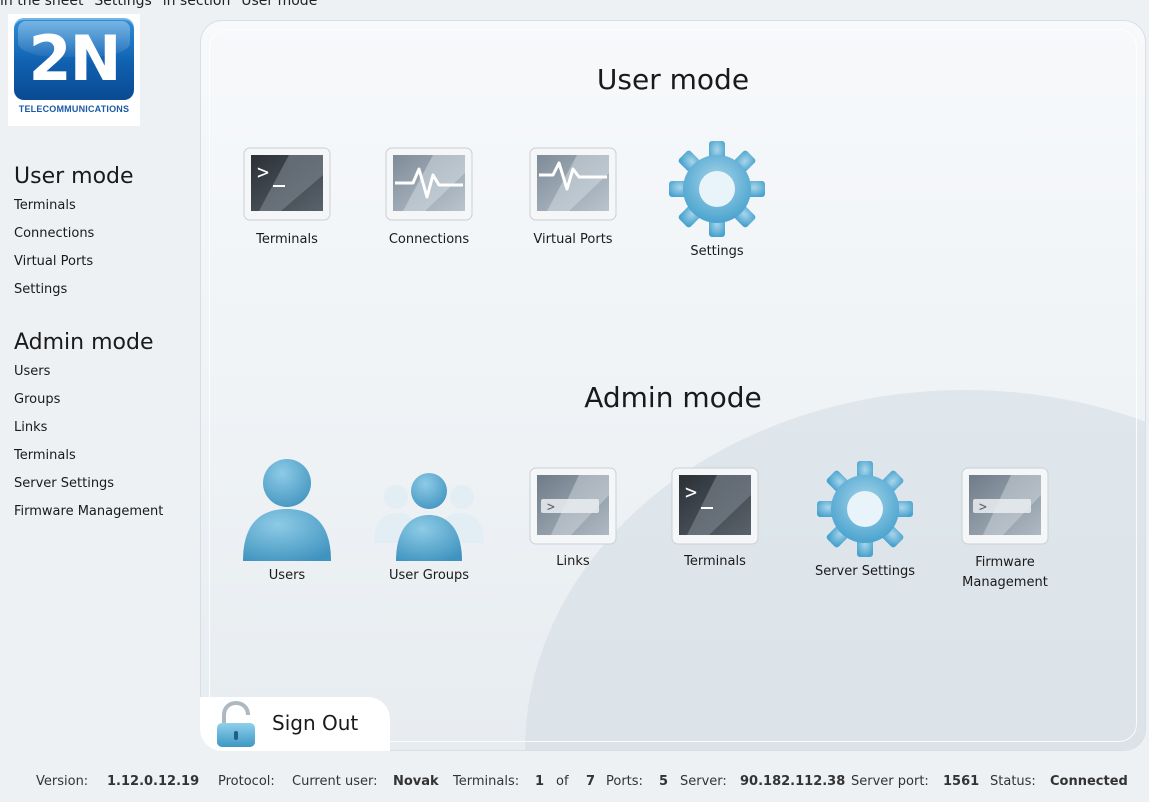 This screenshot has width=1149, height=802. What do you see at coordinates (236, 724) in the screenshot?
I see `unlocked-padlock-icon` at bounding box center [236, 724].